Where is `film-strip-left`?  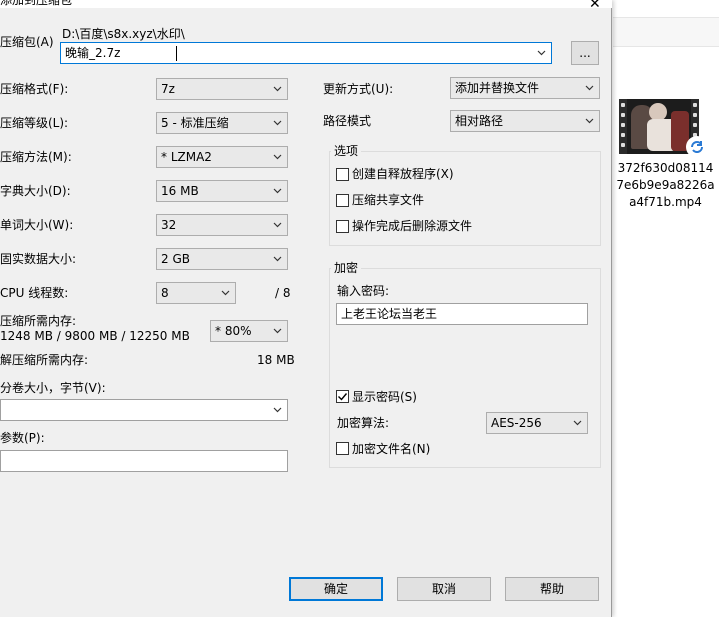 film-strip-left is located at coordinates (623, 126).